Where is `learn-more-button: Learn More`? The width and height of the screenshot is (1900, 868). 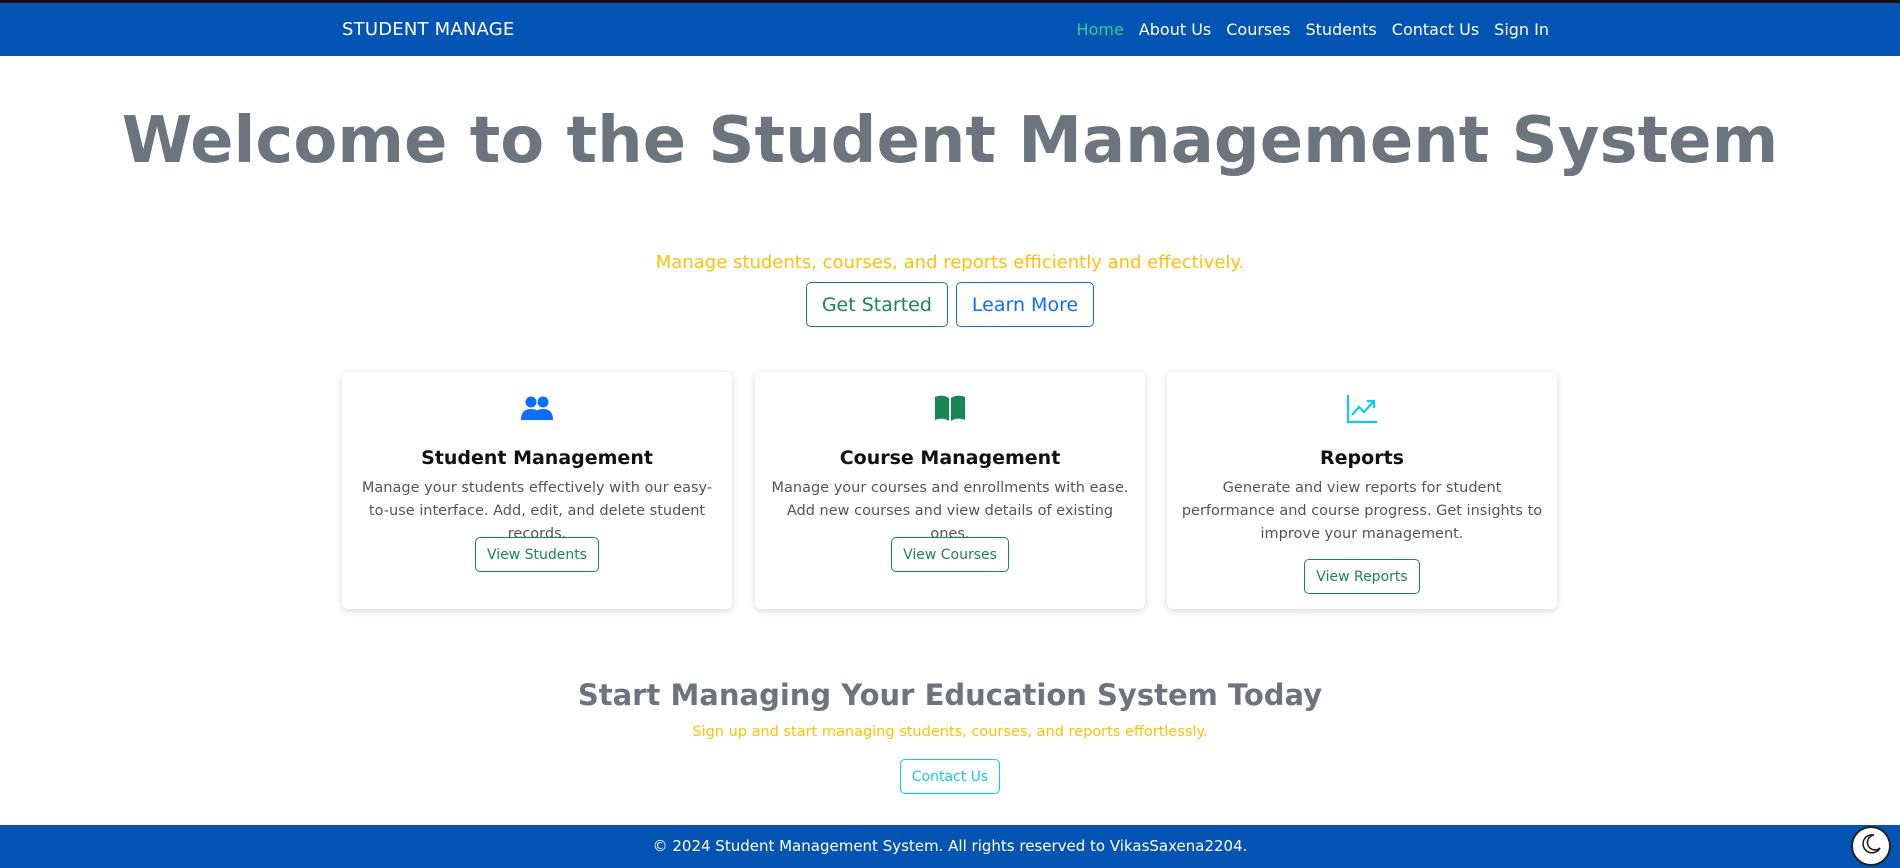
learn-more-button: Learn More is located at coordinates (1025, 304).